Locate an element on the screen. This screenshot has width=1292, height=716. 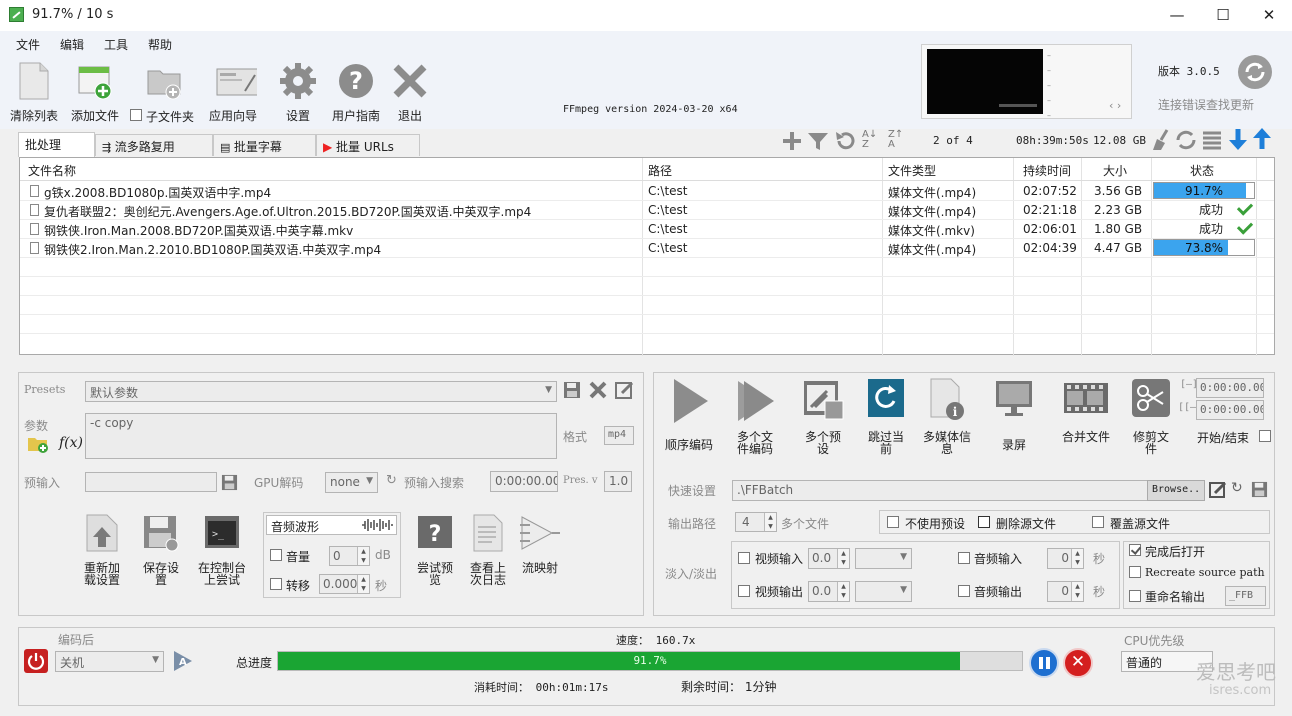
preinput-field is located at coordinates (151, 482).